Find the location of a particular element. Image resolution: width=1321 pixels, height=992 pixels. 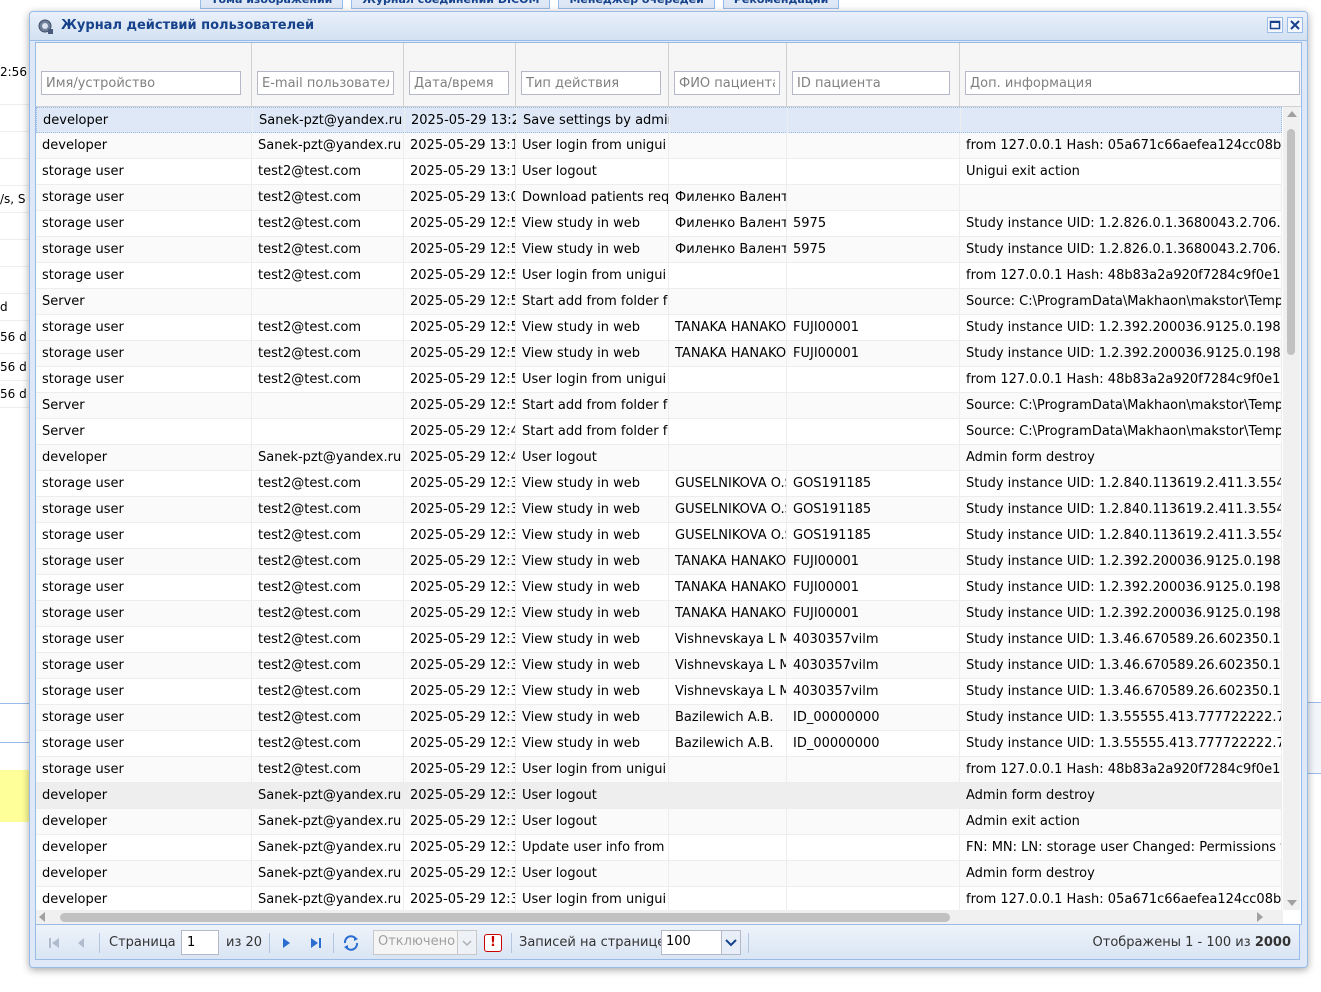

patient-id-filter-input is located at coordinates (871, 83).